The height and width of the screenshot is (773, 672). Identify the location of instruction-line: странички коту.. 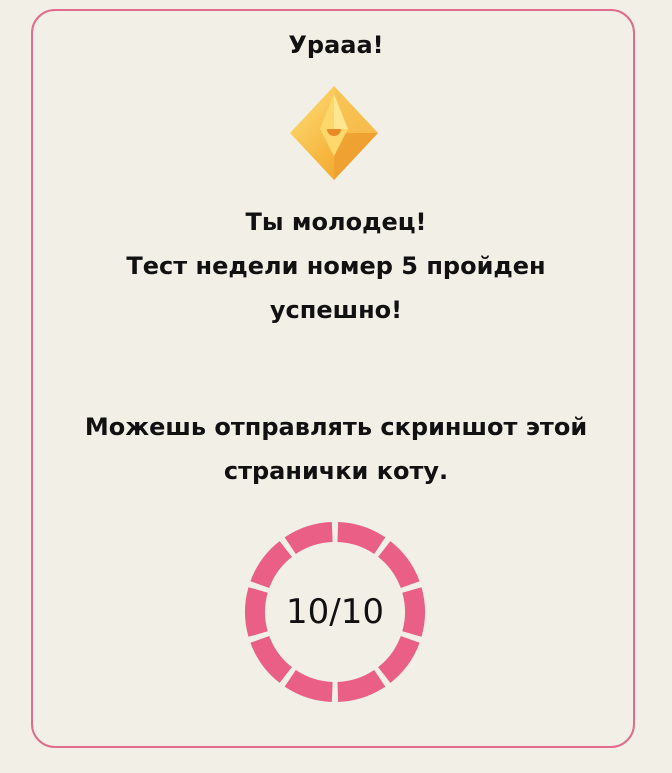
(336, 471).